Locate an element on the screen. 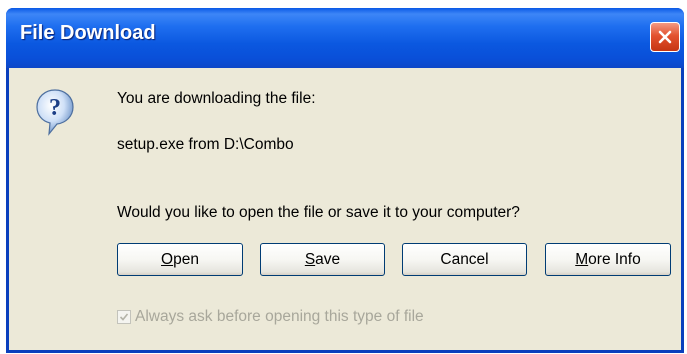 The image size is (687, 354). downloading-label: You are downloading the file: is located at coordinates (216, 98).